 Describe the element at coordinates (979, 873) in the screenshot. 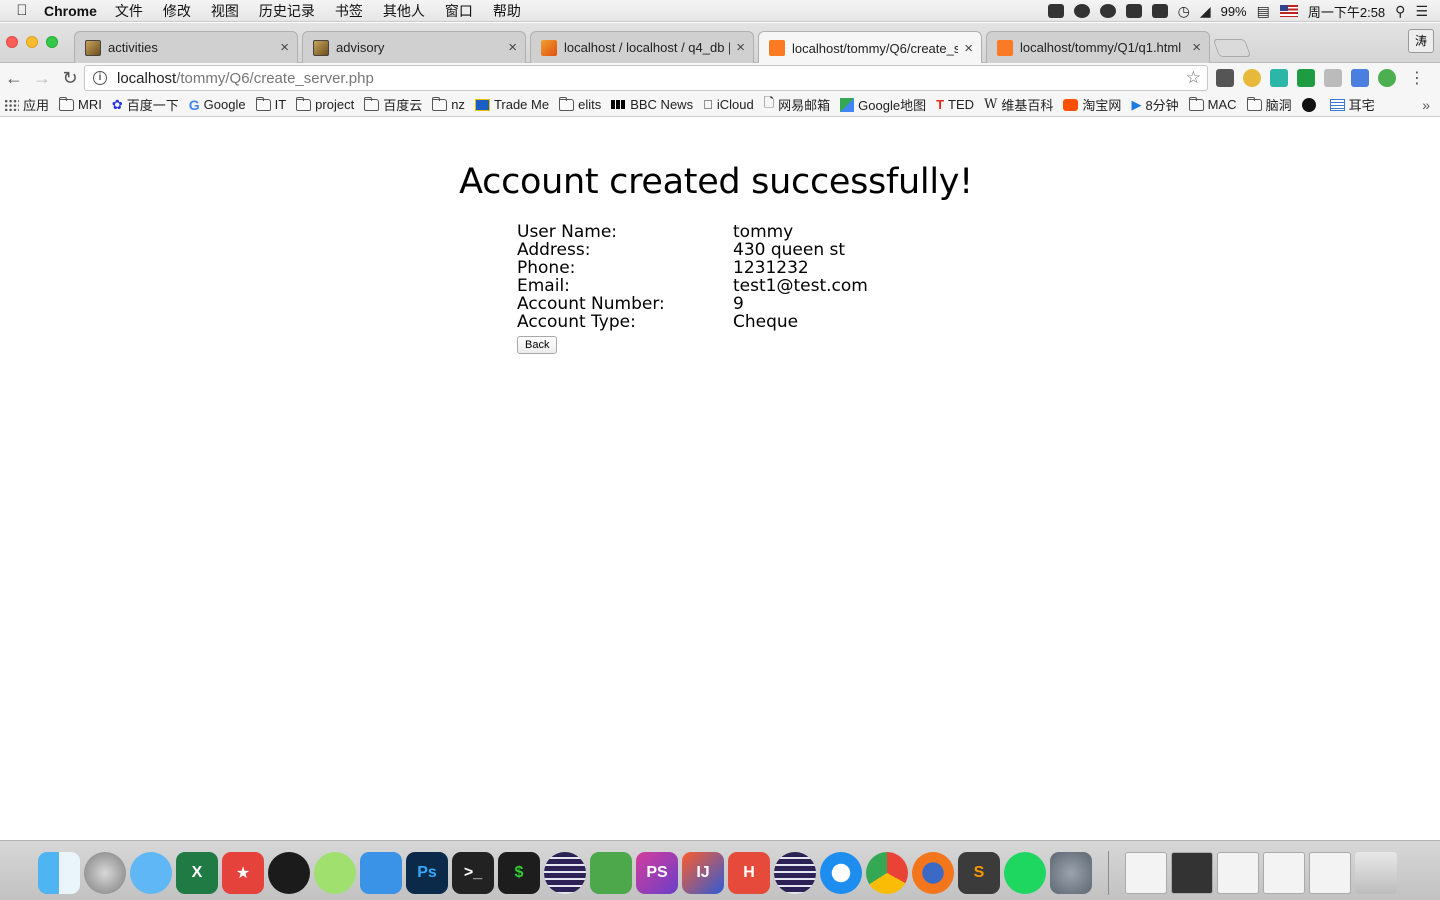

I see `sublime-text-icon: S` at that location.